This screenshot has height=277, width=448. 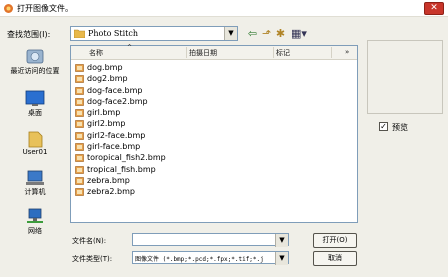 What do you see at coordinates (35, 113) in the screenshot?
I see `place-label: 桌面` at bounding box center [35, 113].